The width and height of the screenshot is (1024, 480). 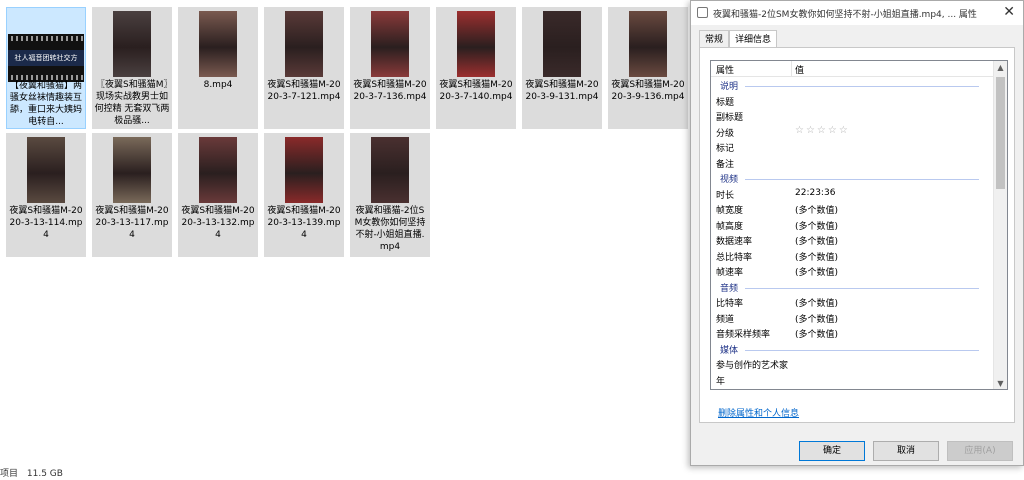 I want to click on file-tile: 夜翼S和骚猫M-2020-3-7-121.mp4, so click(x=304, y=68).